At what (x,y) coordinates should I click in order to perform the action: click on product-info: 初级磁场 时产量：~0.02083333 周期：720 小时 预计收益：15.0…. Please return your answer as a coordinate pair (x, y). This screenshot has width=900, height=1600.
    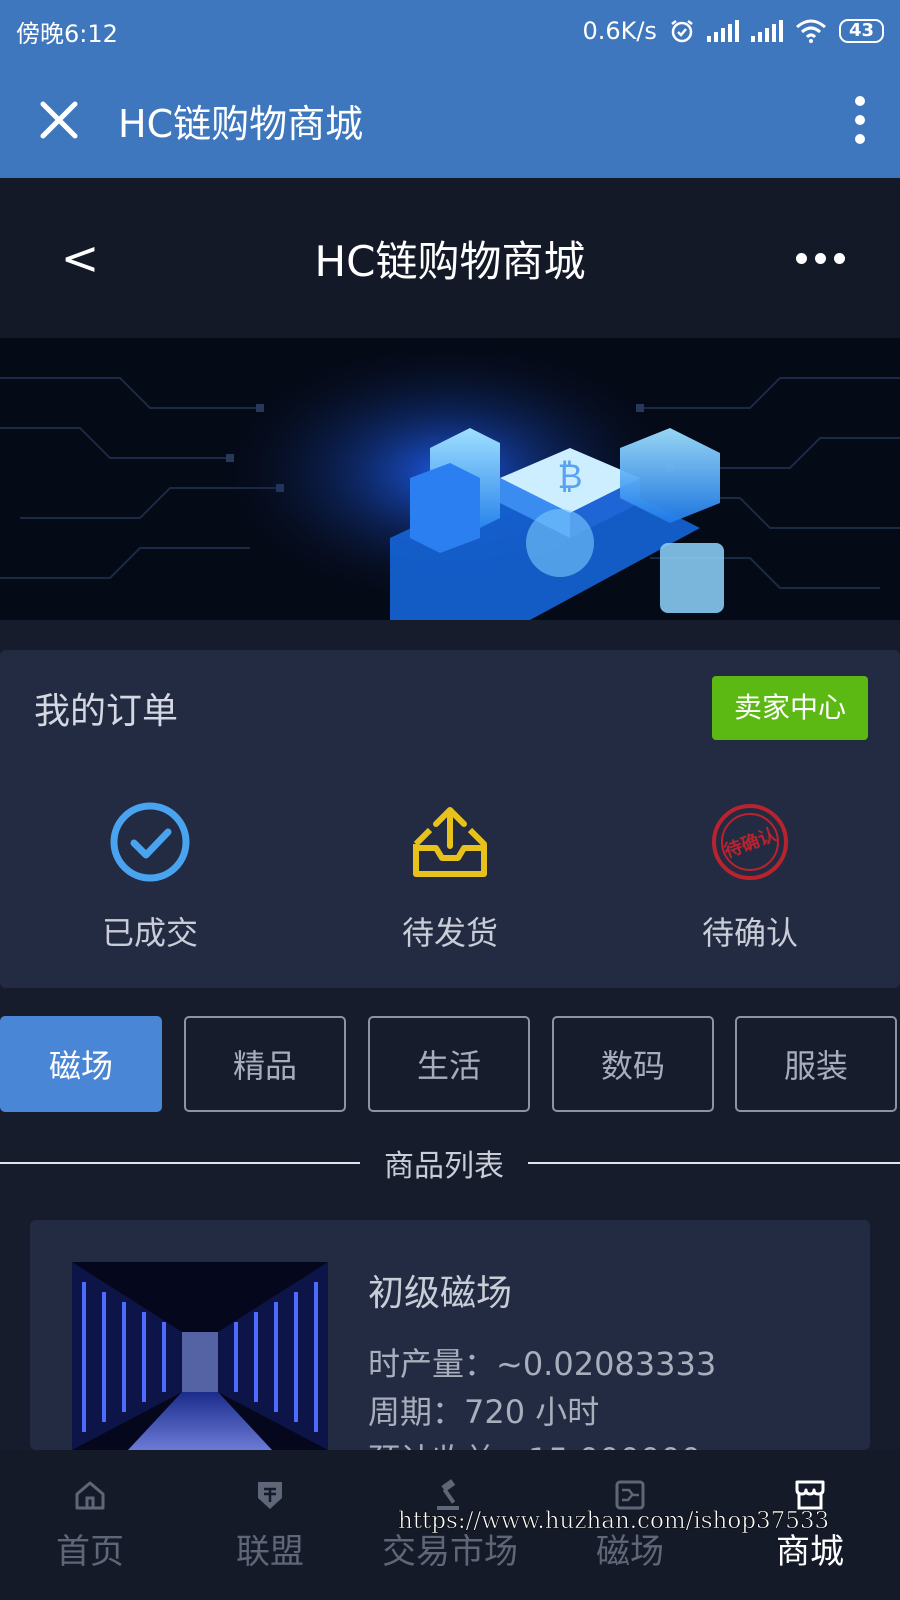
    Looking at the image, I should click on (542, 1357).